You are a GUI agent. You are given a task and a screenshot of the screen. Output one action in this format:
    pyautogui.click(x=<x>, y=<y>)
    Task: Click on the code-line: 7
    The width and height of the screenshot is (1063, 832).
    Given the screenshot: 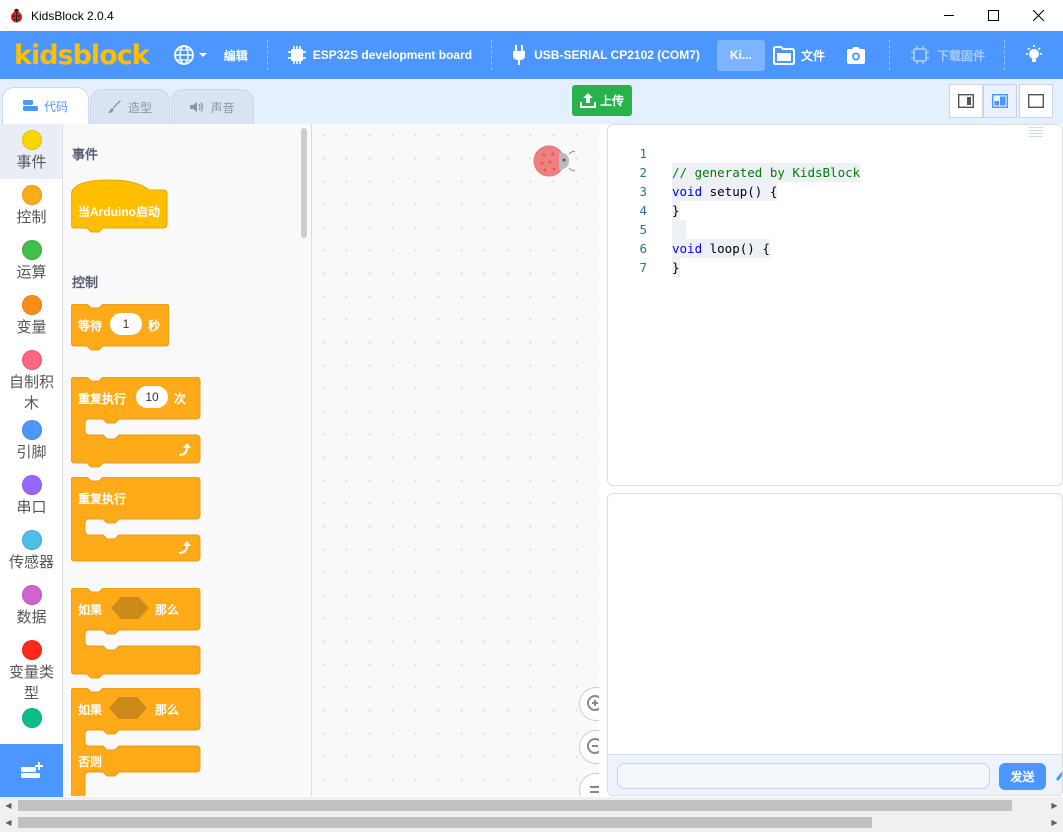 What is the action you would take?
    pyautogui.click(x=835, y=257)
    